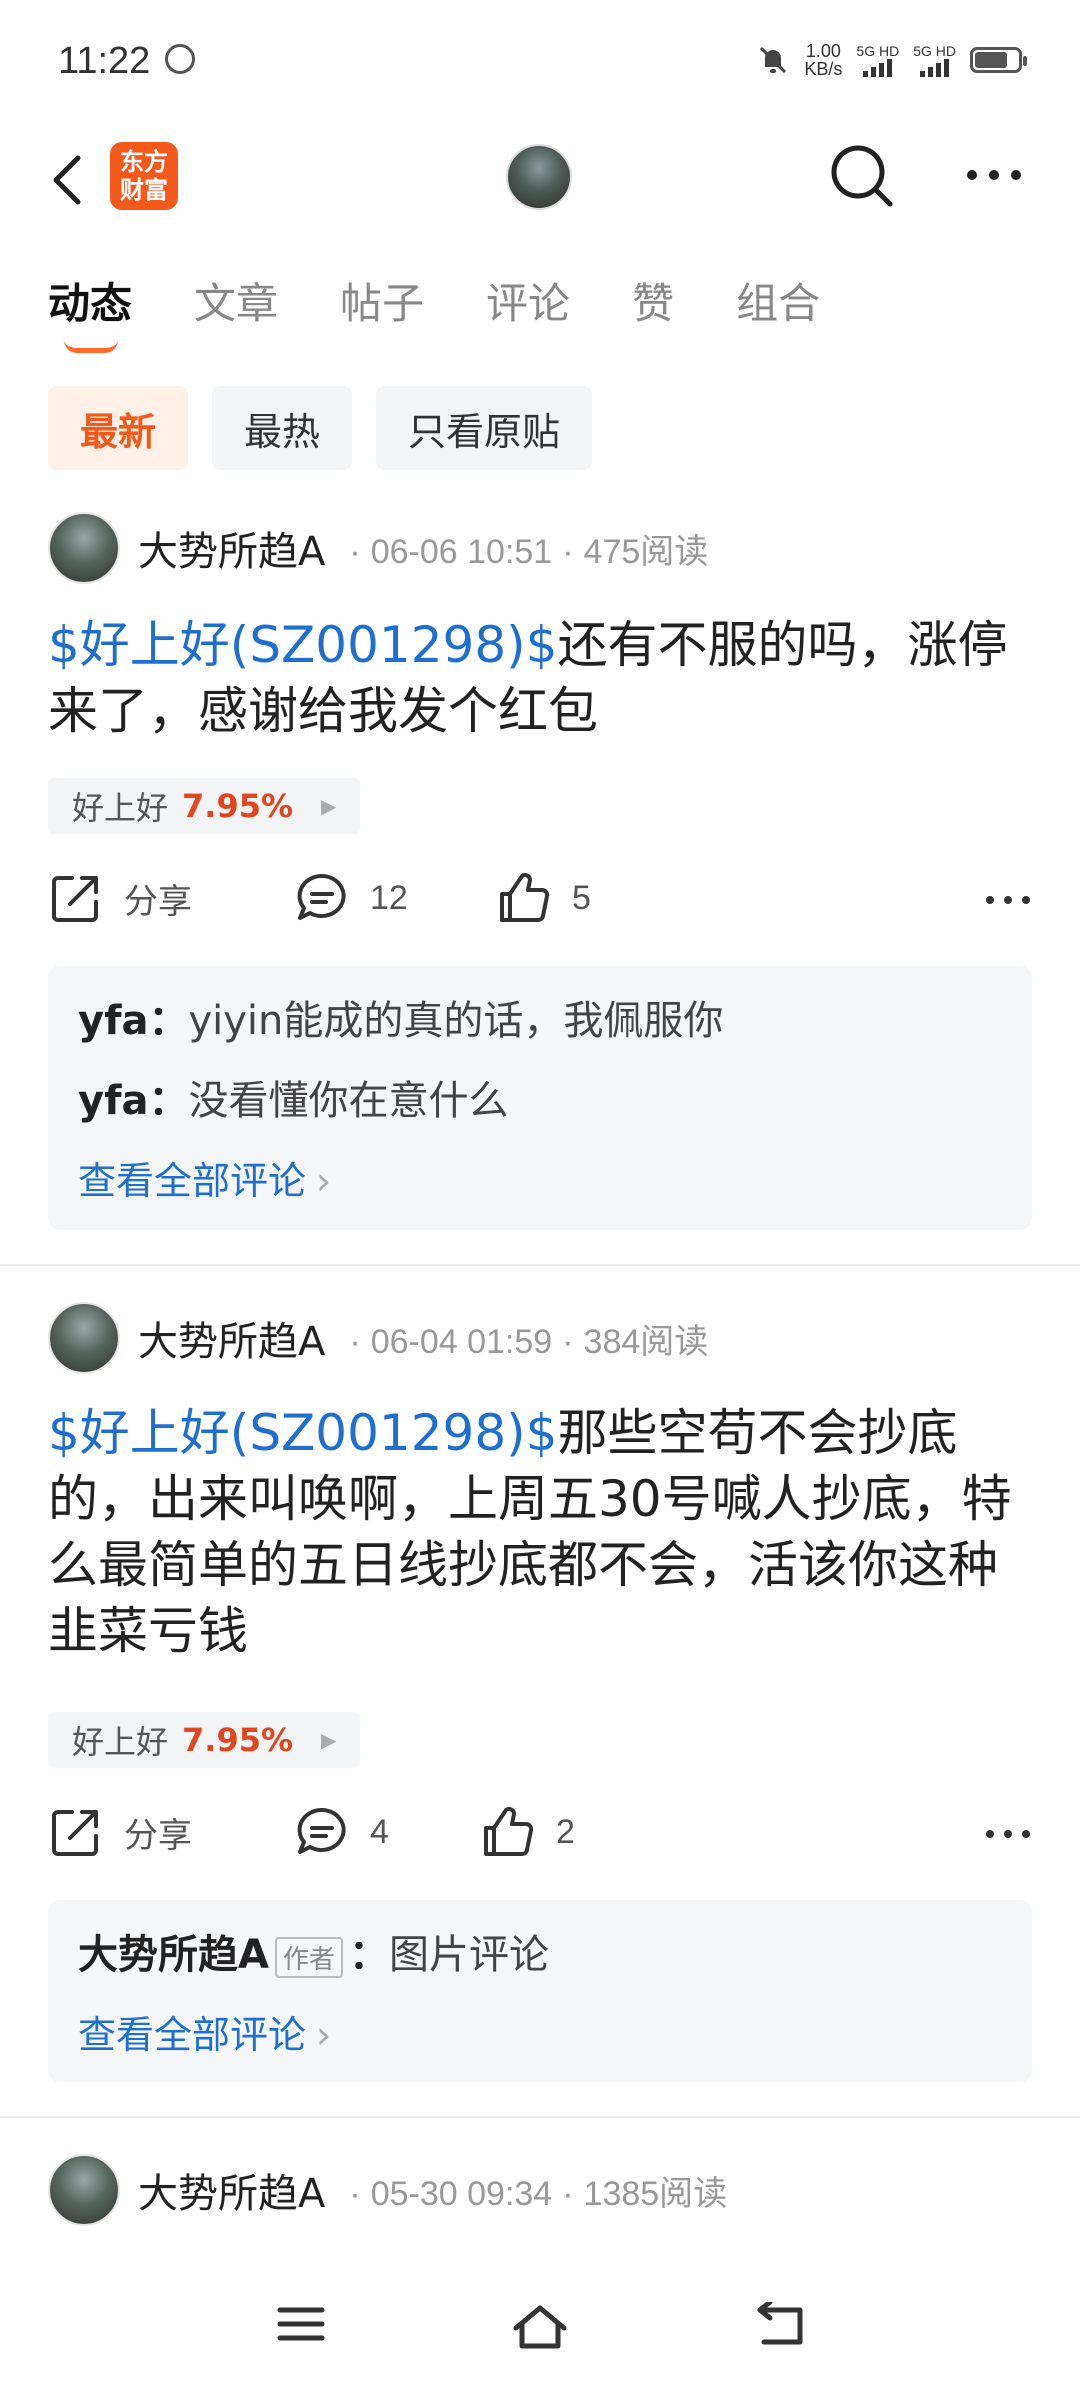  Describe the element at coordinates (118, 428) in the screenshot. I see `filter-latest: 最新` at that location.